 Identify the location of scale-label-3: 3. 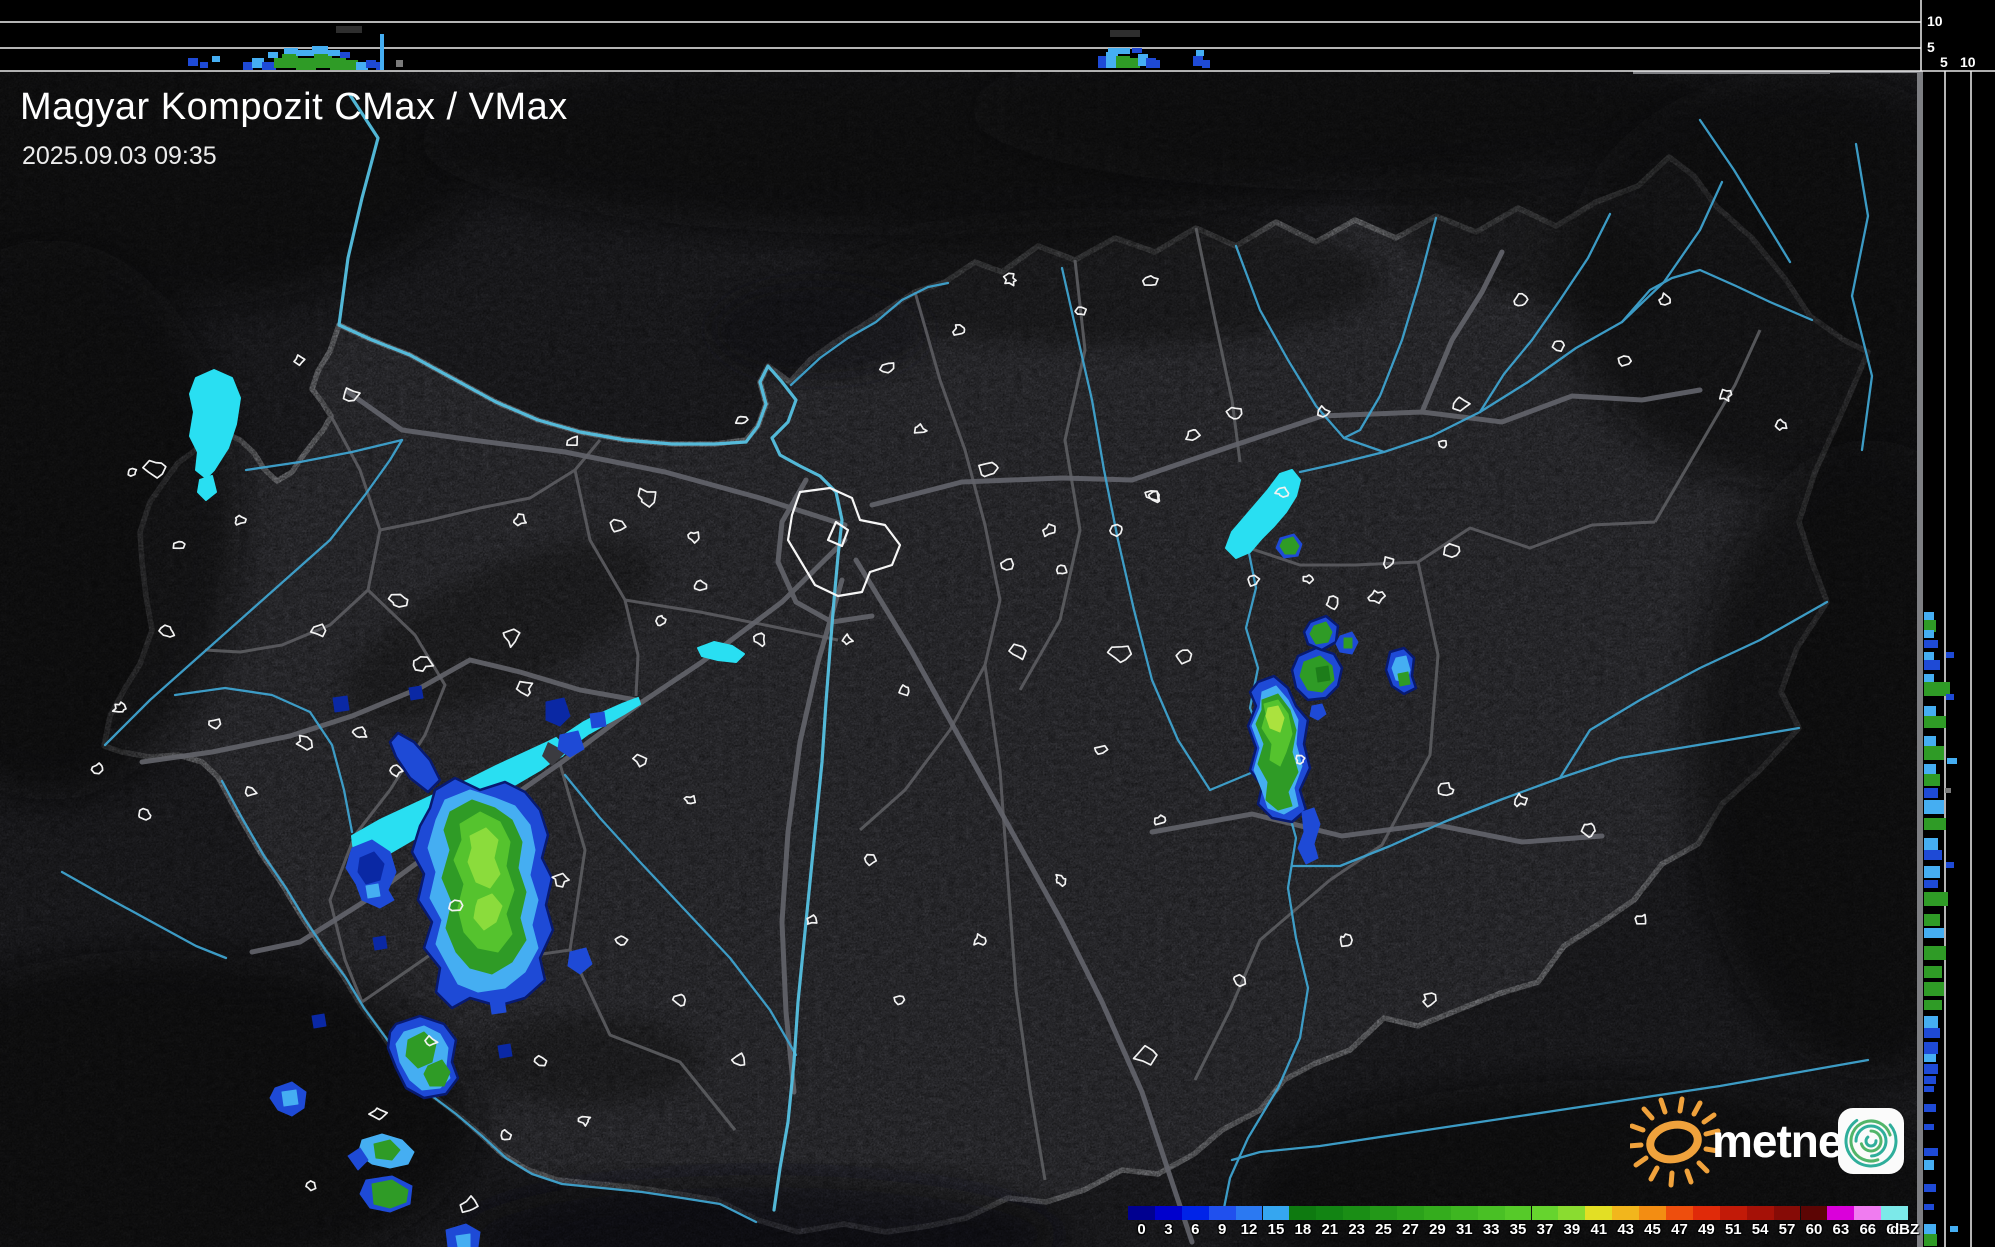
(1168, 1229).